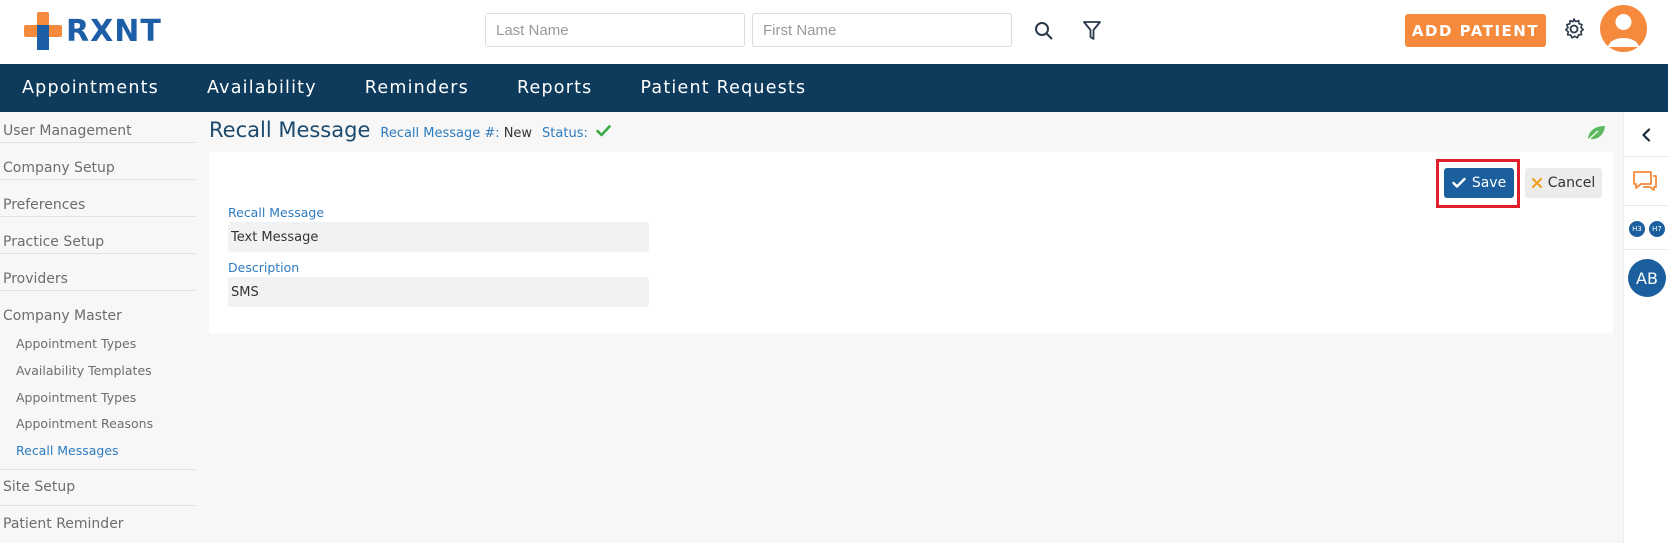 The height and width of the screenshot is (543, 1668). What do you see at coordinates (59, 168) in the screenshot?
I see `sidebar-item-company-setup: Company Setup` at bounding box center [59, 168].